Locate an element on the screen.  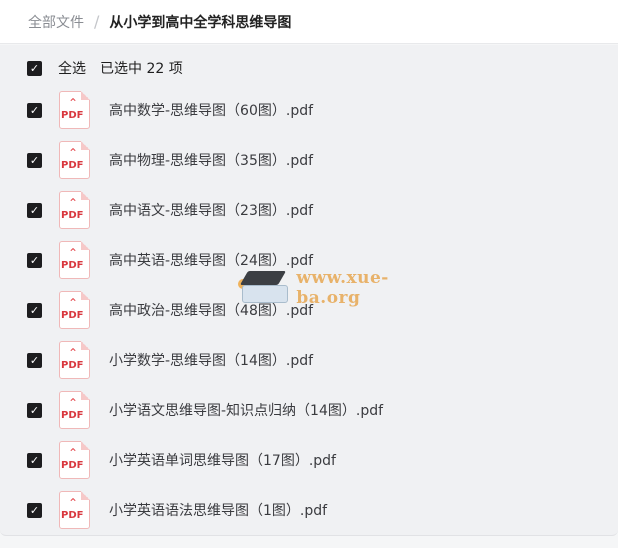
file-row: ✓ ⌃ PDF 小学英语单词思维导图（17图）.pdf is located at coordinates (309, 460).